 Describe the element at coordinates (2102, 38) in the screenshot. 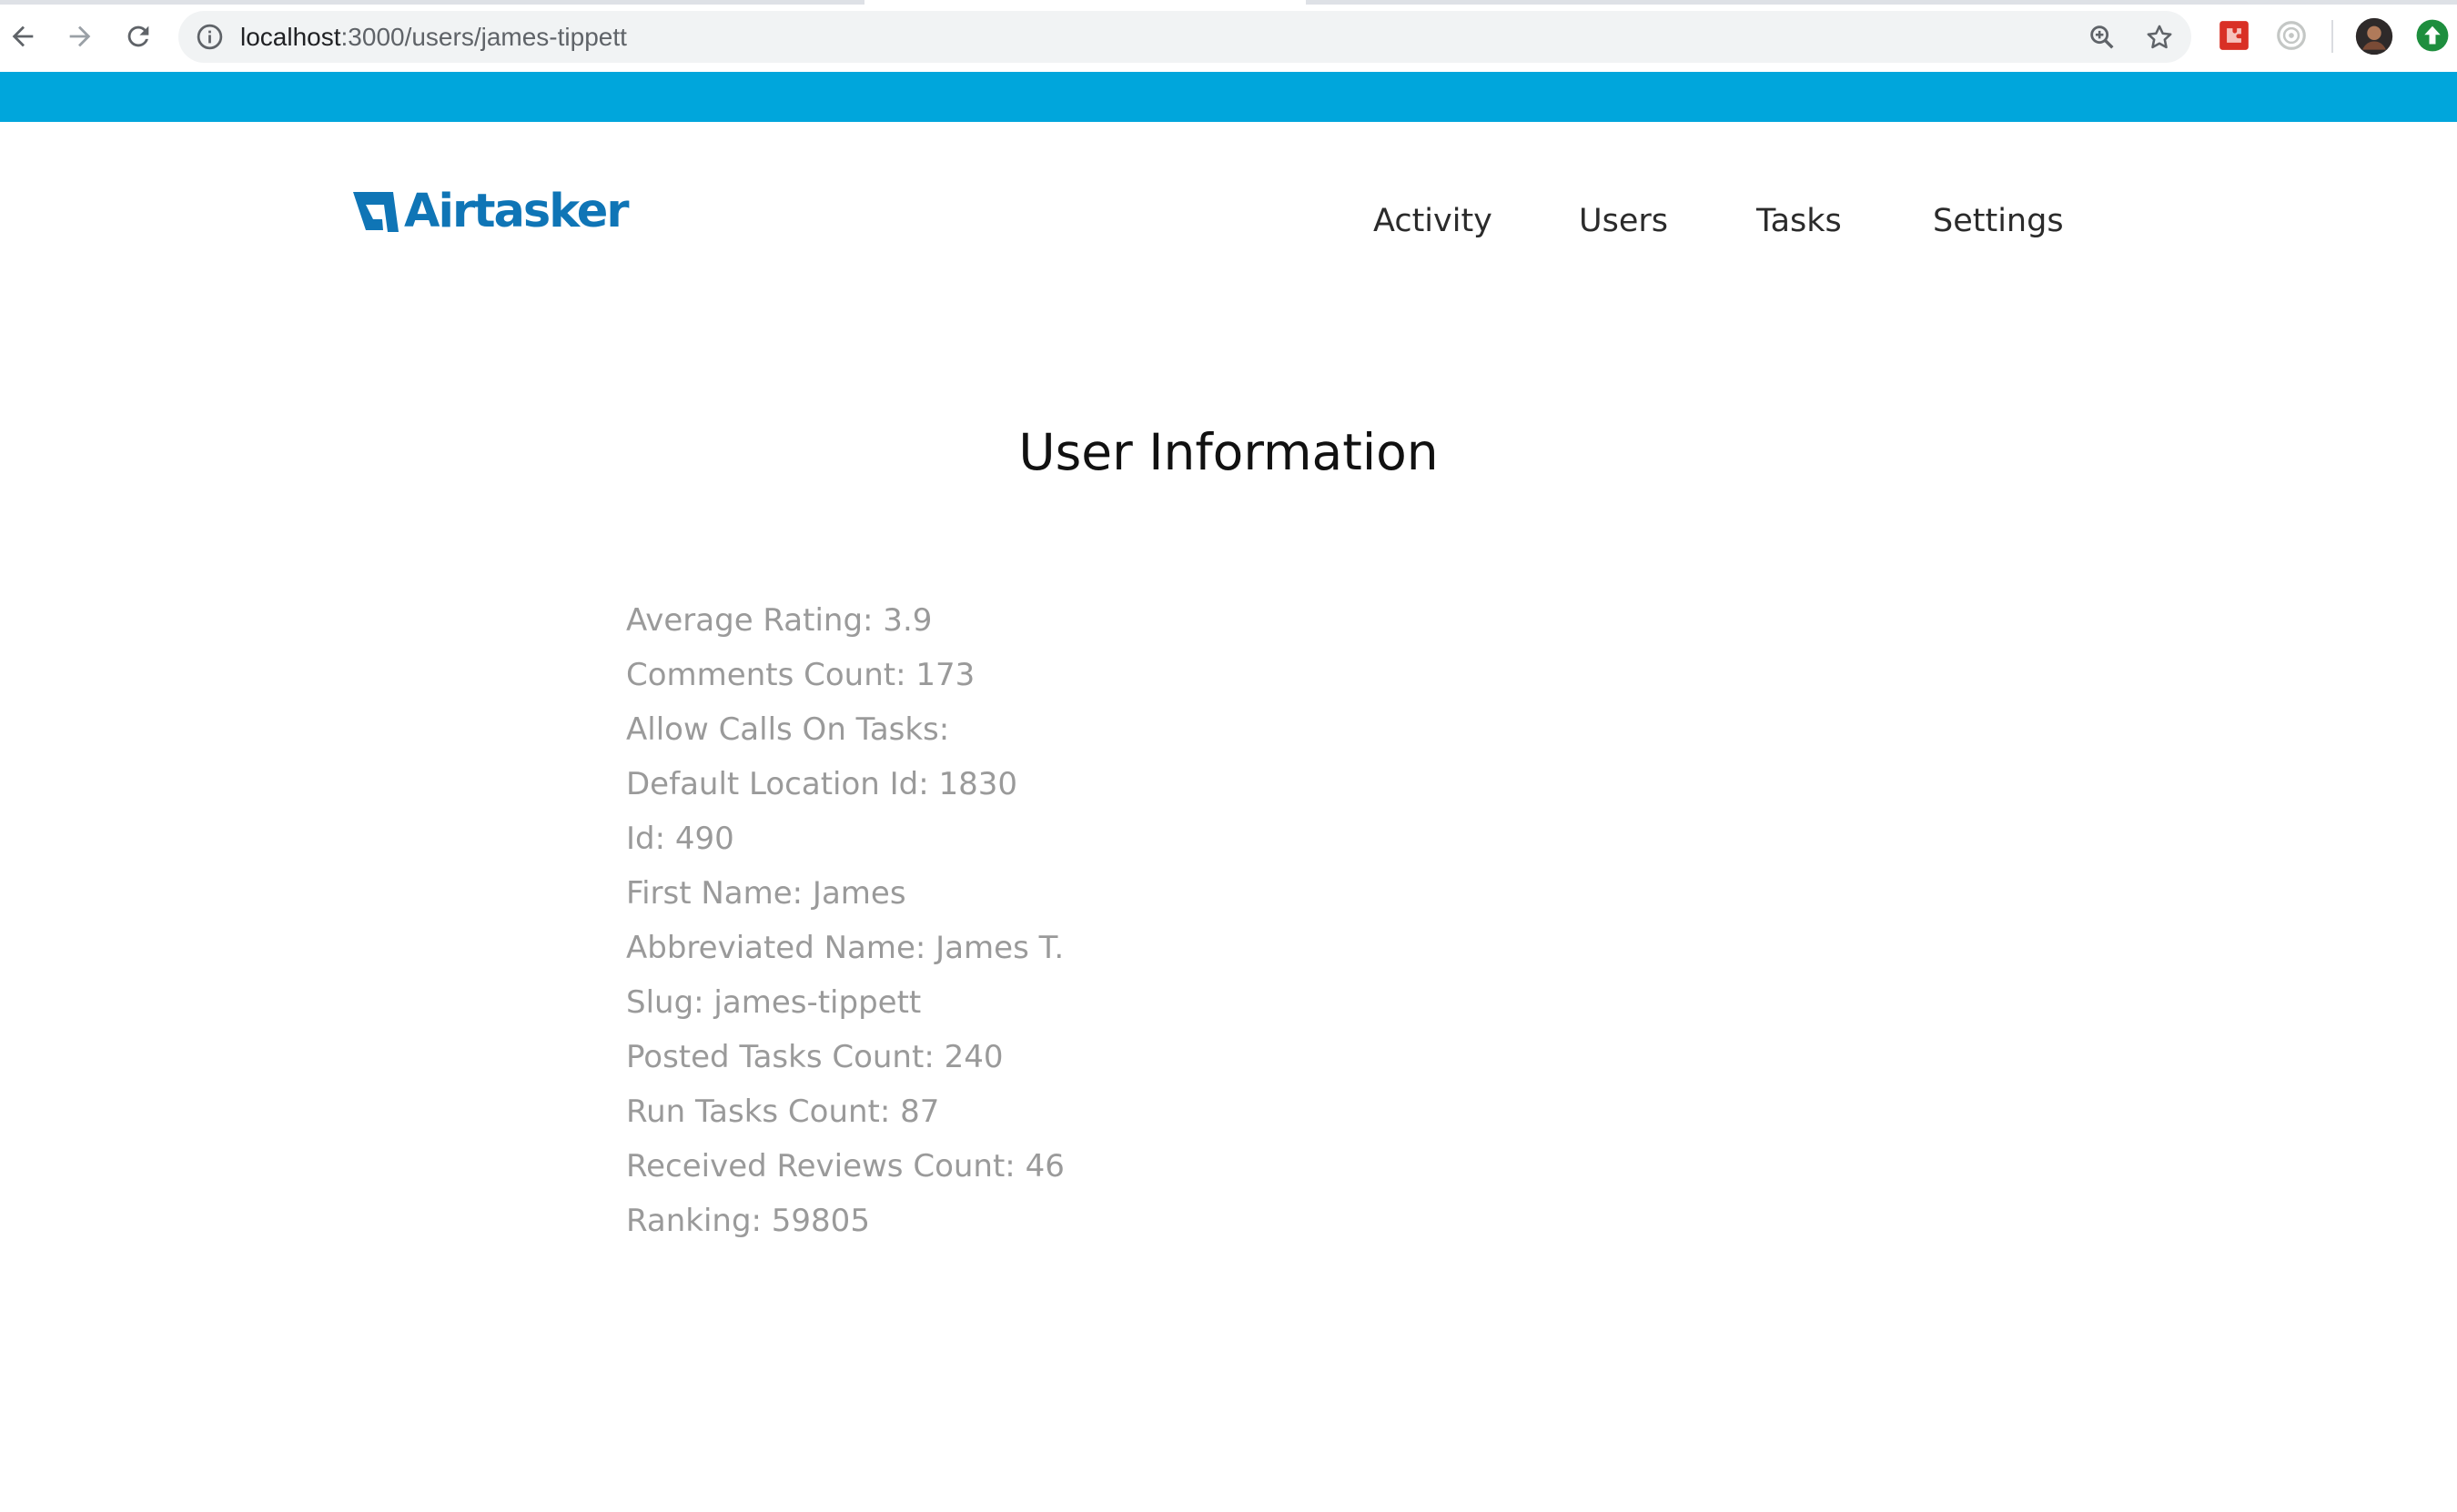

I see `zoom-icon` at that location.